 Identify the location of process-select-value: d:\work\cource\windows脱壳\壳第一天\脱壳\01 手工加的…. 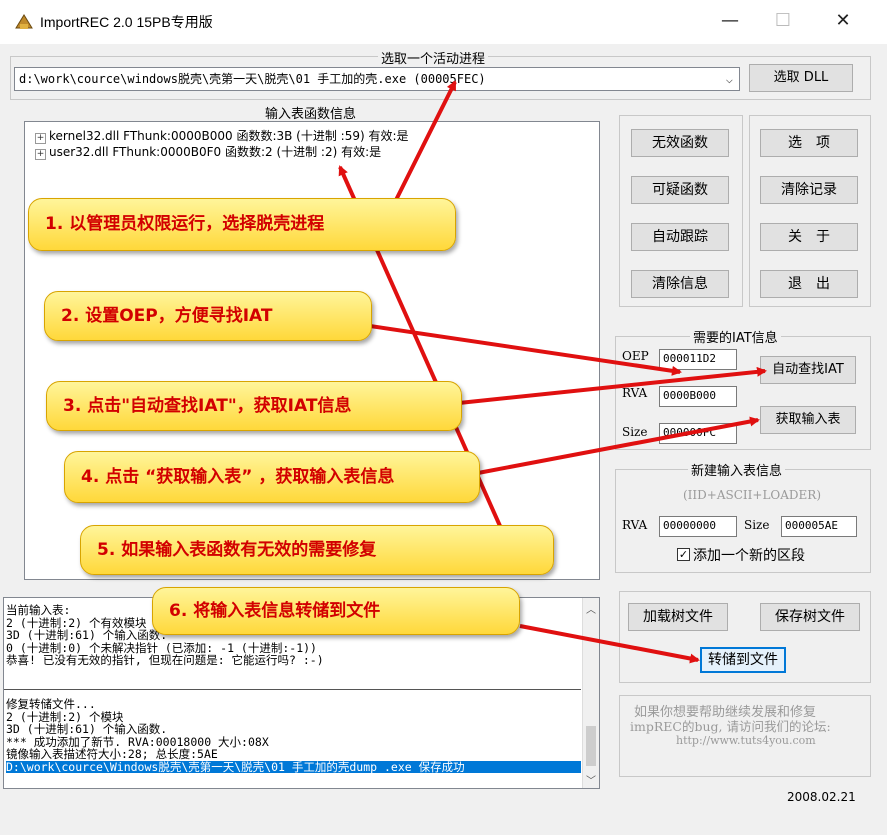
(252, 79).